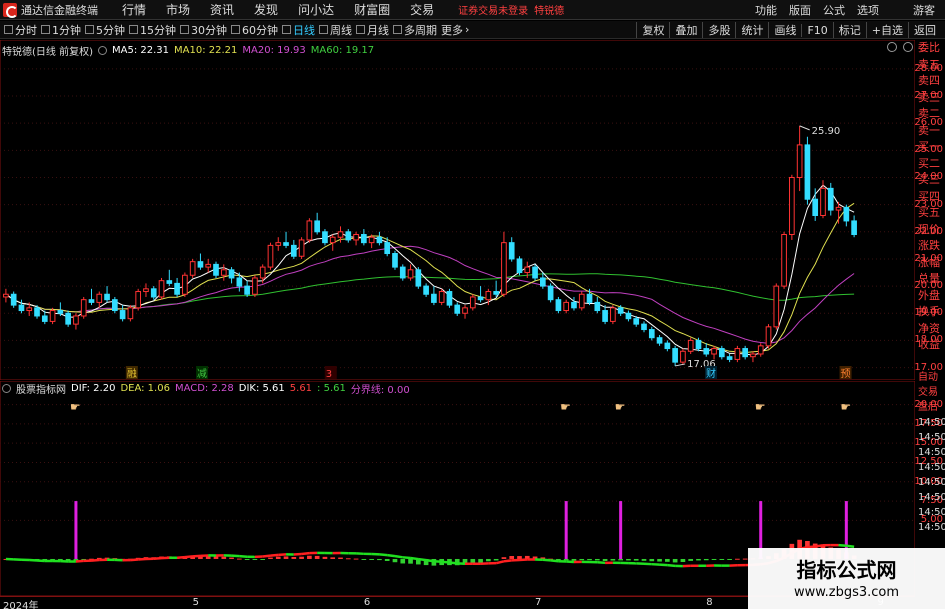 The height and width of the screenshot is (609, 945). I want to click on guest-user: 游客, so click(924, 10).